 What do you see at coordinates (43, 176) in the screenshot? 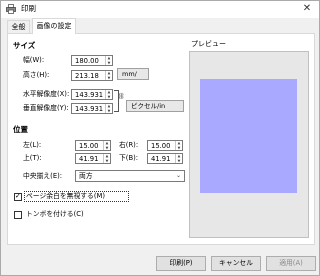
I see `center-label: 中央揃え(E):` at bounding box center [43, 176].